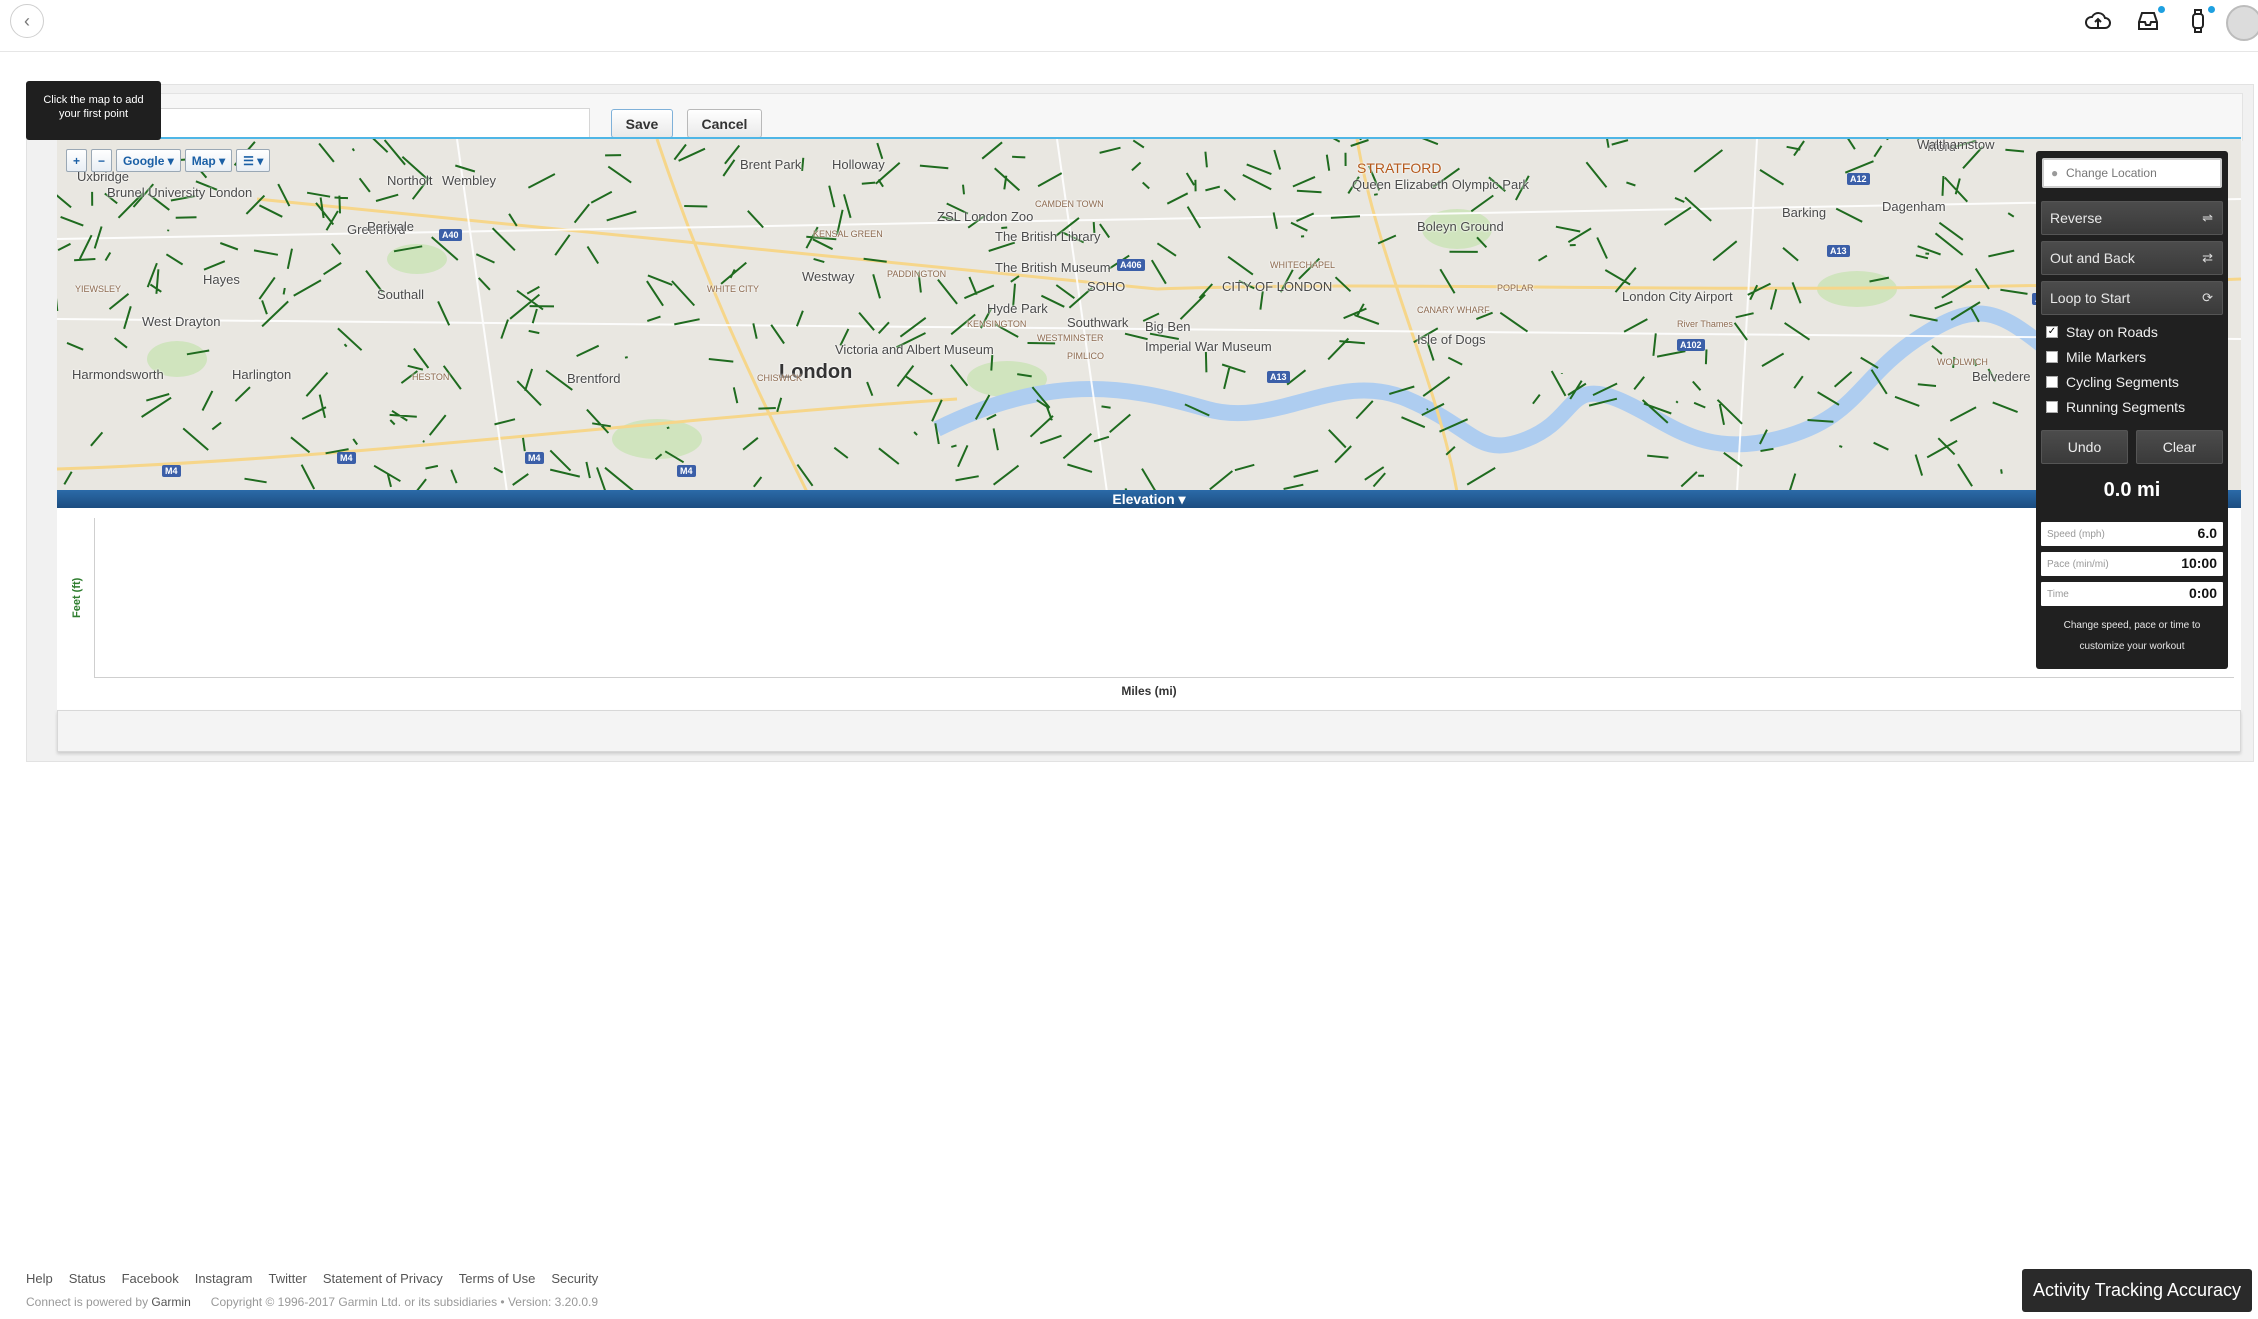 This screenshot has height=1319, width=2258. Describe the element at coordinates (497, 1278) in the screenshot. I see `footer-link-terms: Terms of Use` at that location.